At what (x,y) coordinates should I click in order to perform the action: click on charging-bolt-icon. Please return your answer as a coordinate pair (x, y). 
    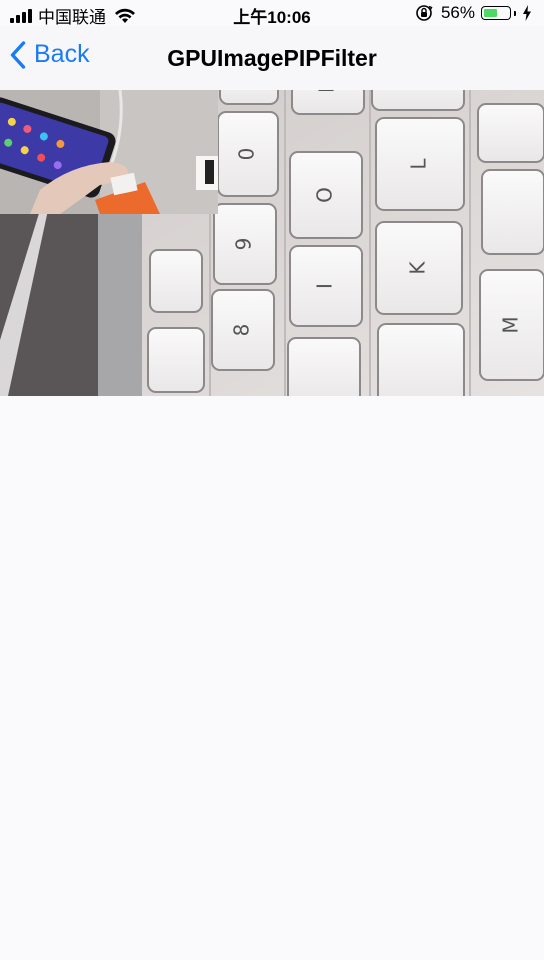
    Looking at the image, I should click on (527, 13).